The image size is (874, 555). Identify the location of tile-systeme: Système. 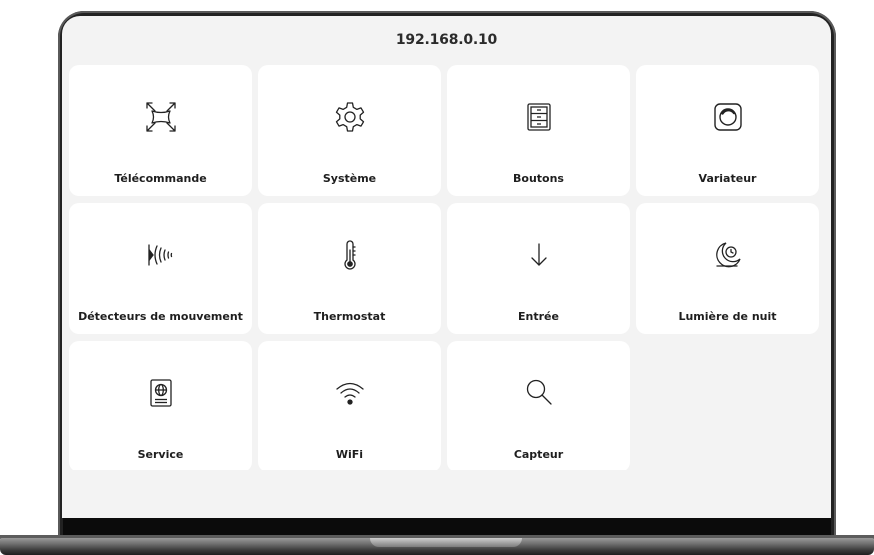
(349, 130).